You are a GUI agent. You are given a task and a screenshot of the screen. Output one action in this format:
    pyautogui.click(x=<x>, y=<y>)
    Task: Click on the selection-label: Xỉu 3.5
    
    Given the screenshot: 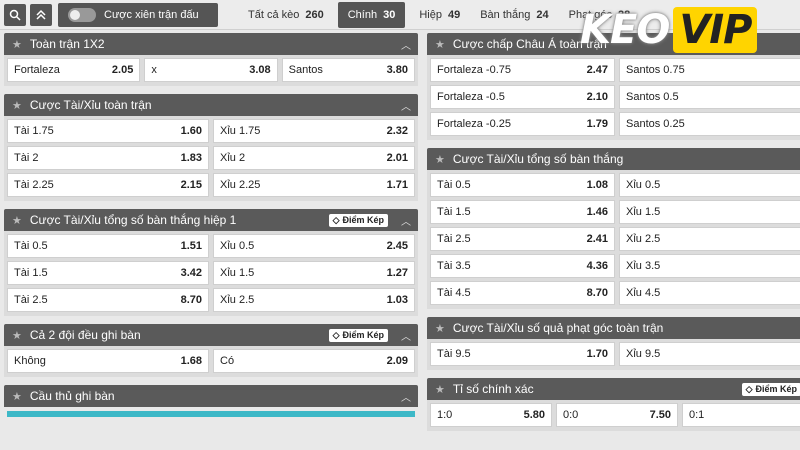 What is the action you would take?
    pyautogui.click(x=643, y=266)
    